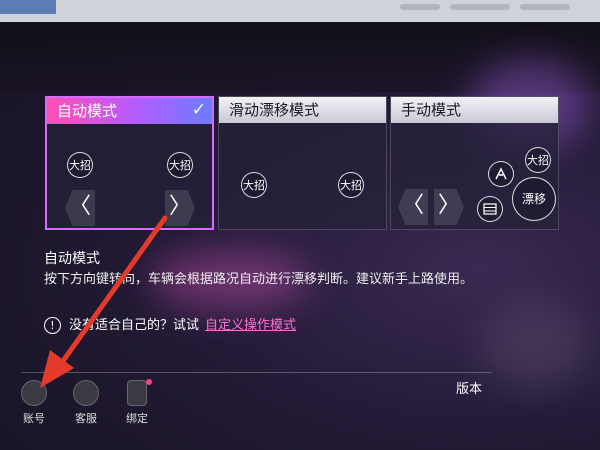  What do you see at coordinates (104, 301) in the screenshot?
I see `annotation-arrow-icon` at bounding box center [104, 301].